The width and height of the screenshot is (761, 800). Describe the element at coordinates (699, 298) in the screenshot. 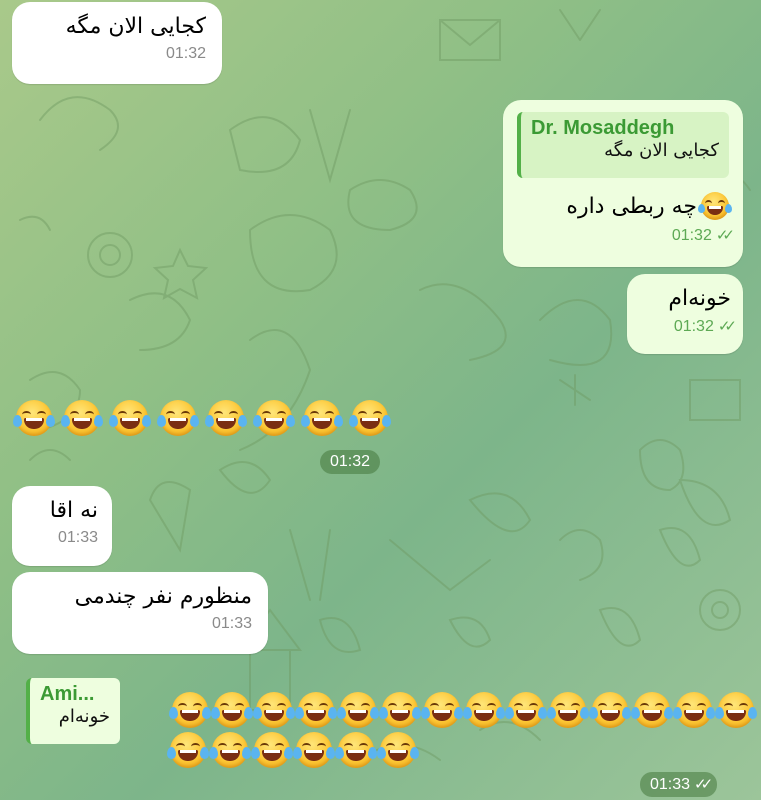

I see `message-text: خونه‌ام` at that location.